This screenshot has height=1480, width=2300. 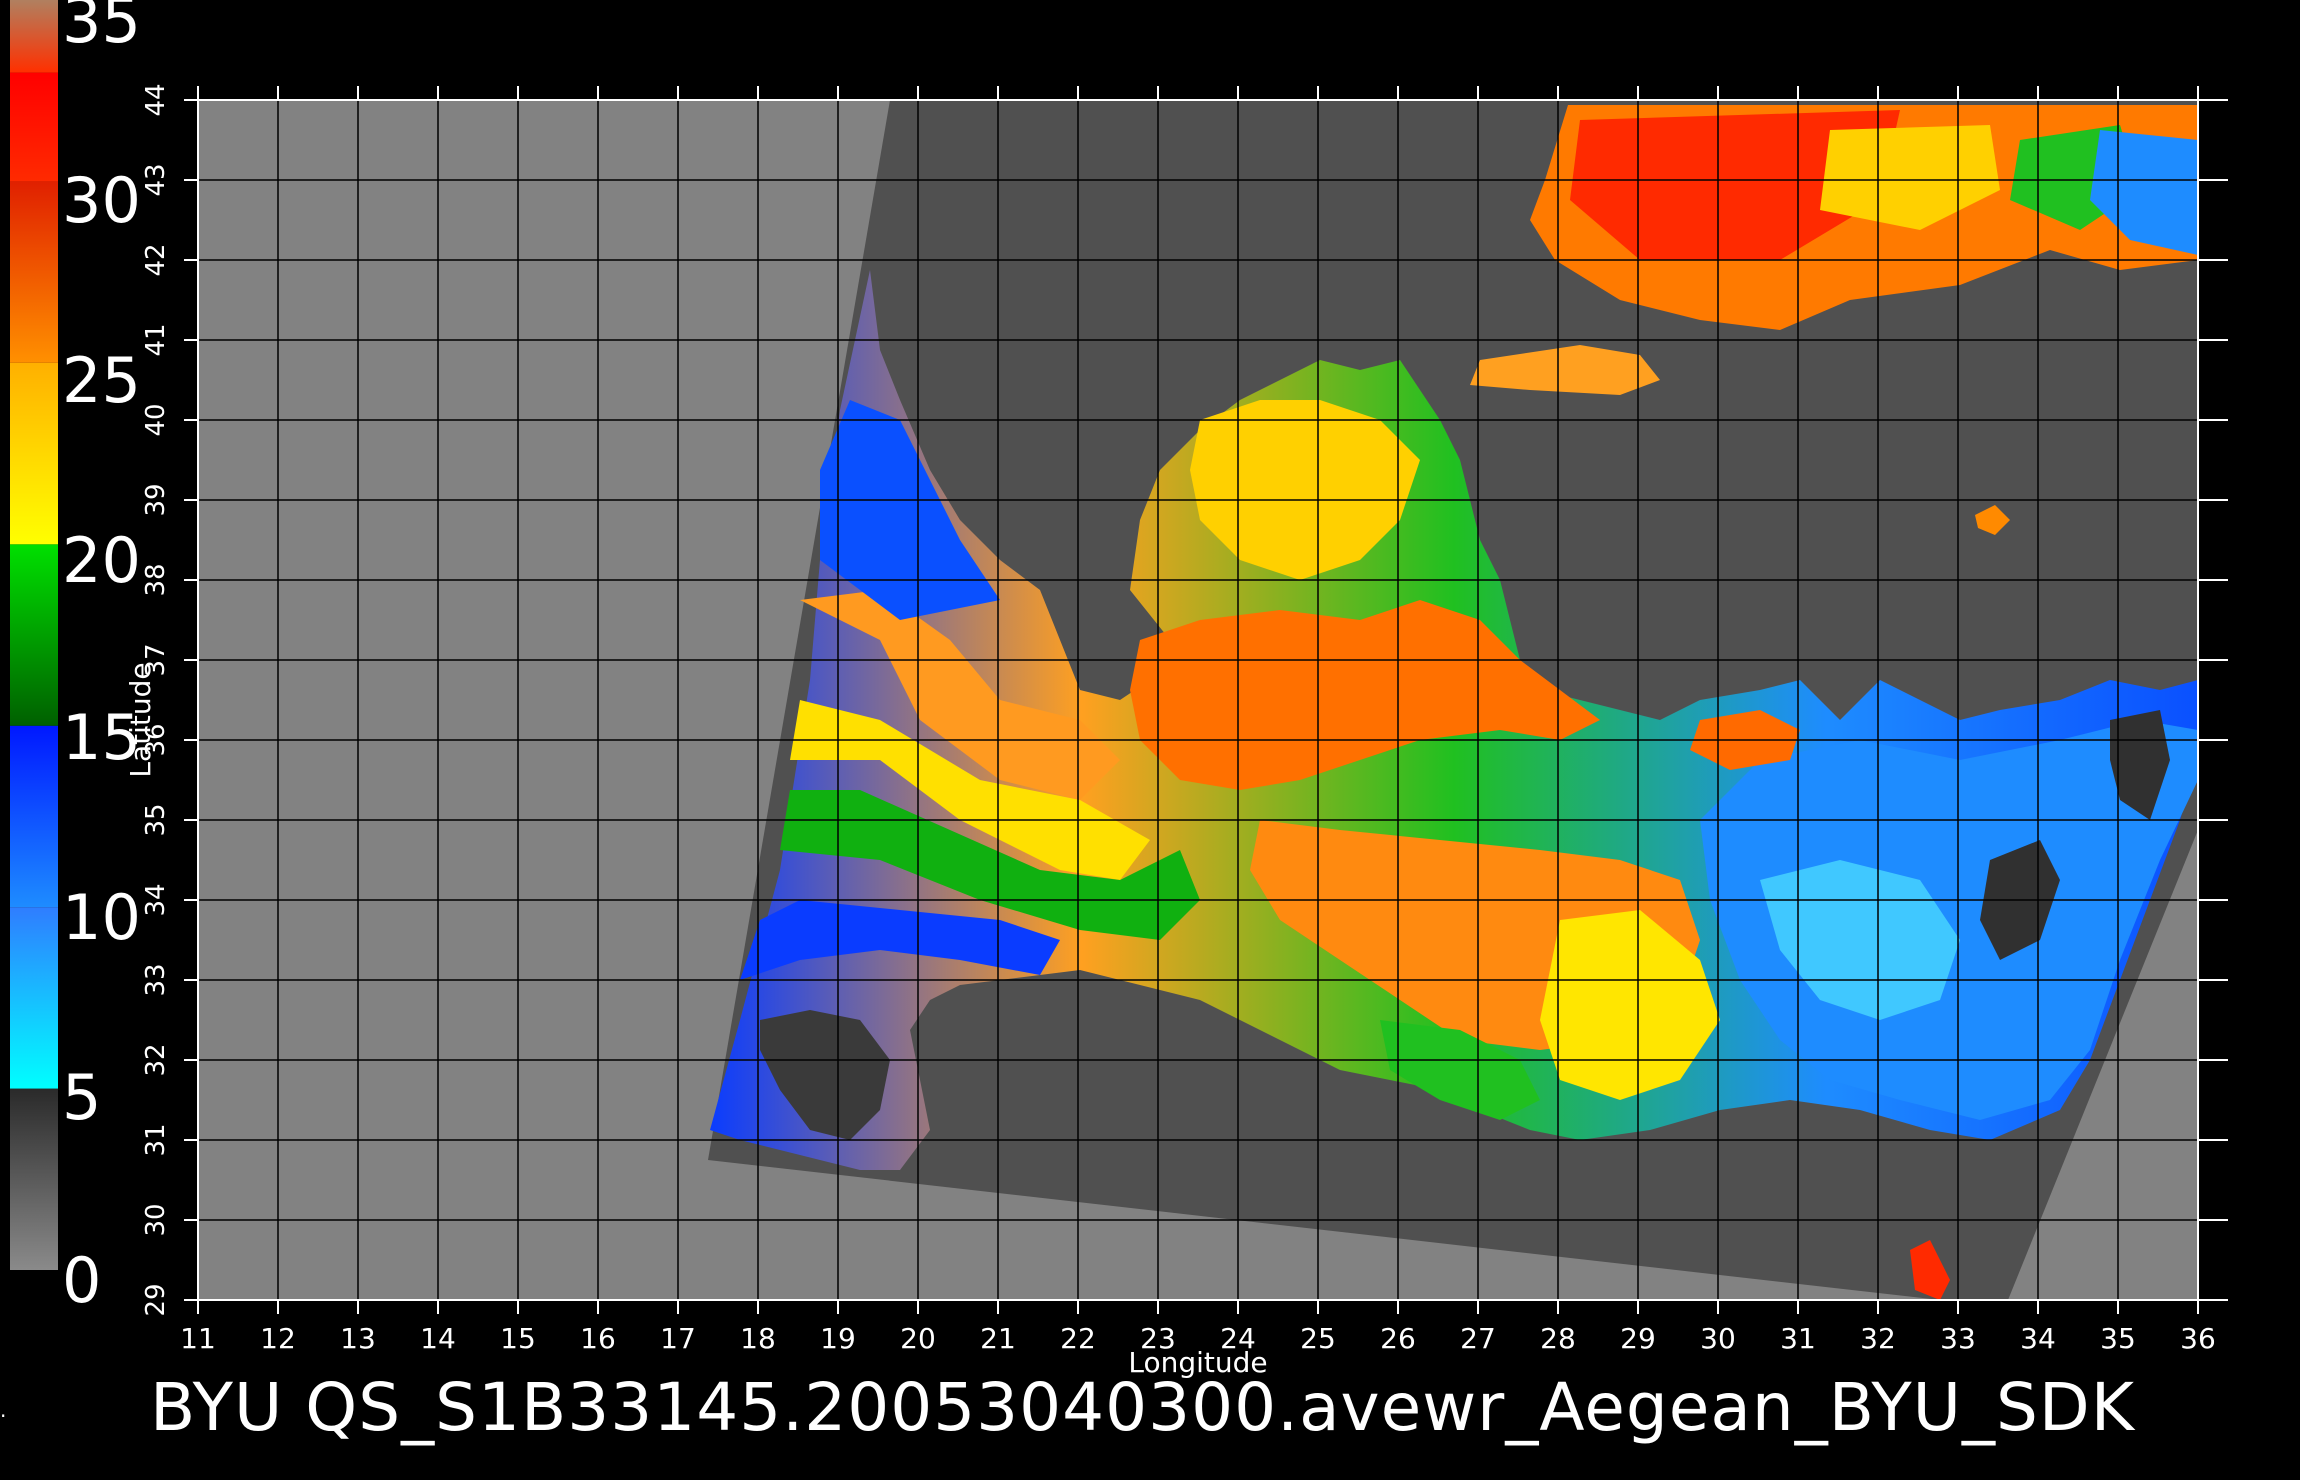 What do you see at coordinates (2038, 1338) in the screenshot?
I see `lon-tick-label: 34` at bounding box center [2038, 1338].